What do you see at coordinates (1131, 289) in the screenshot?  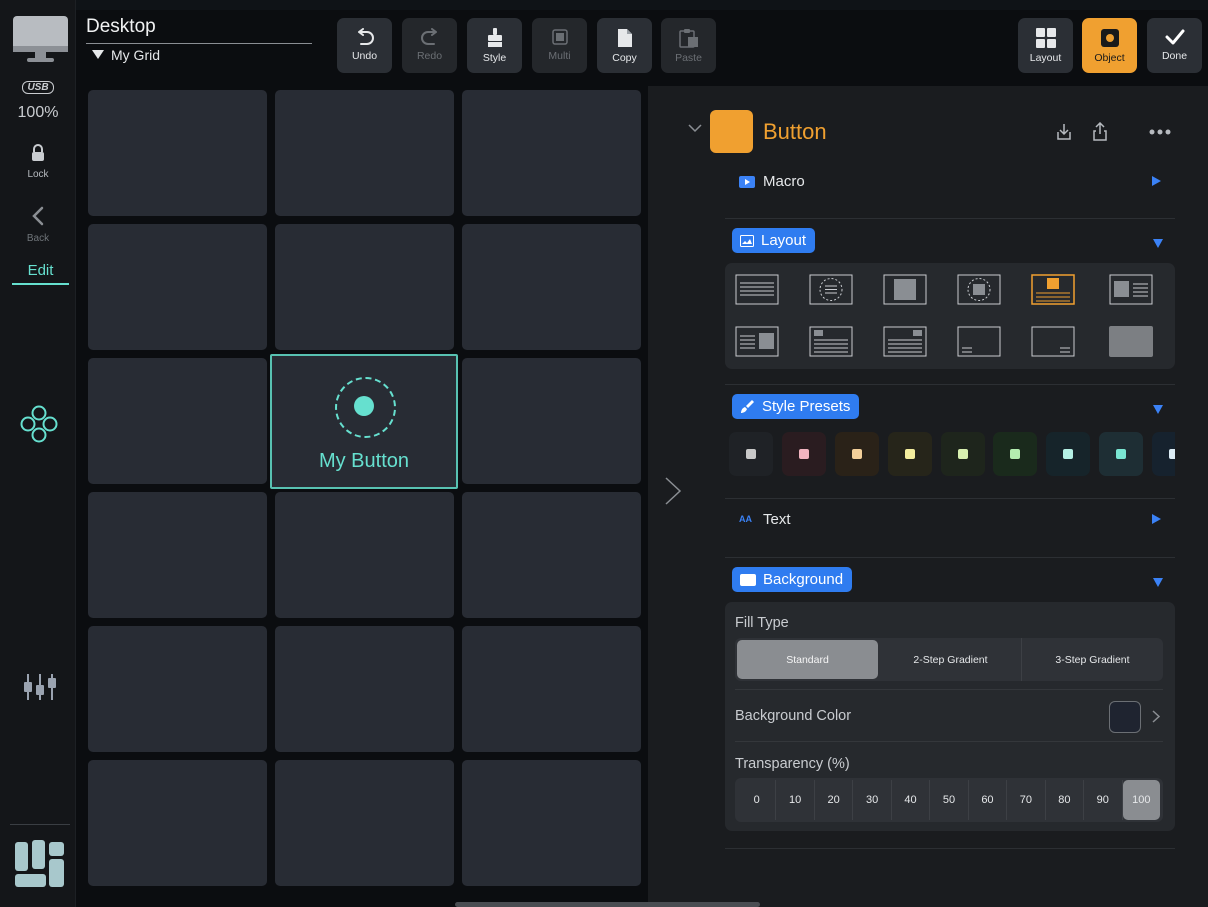 I see `layout-option-image-left-text-icon` at bounding box center [1131, 289].